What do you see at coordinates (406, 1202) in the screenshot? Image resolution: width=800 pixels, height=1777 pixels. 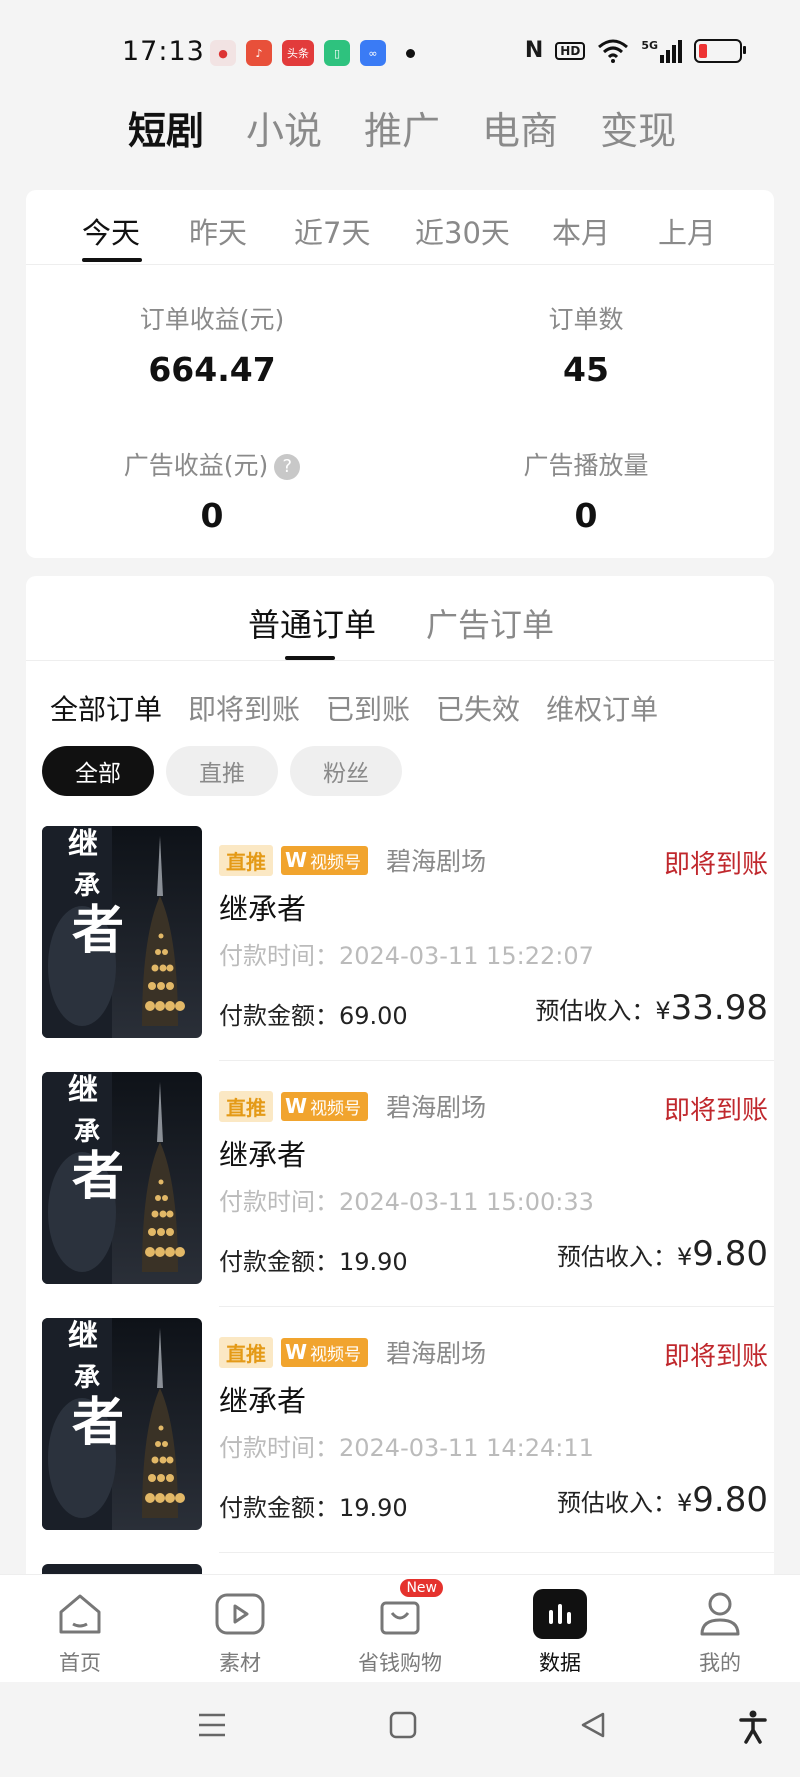 I see `pay-time: 付款时间：2024-03-11 15:00:33` at bounding box center [406, 1202].